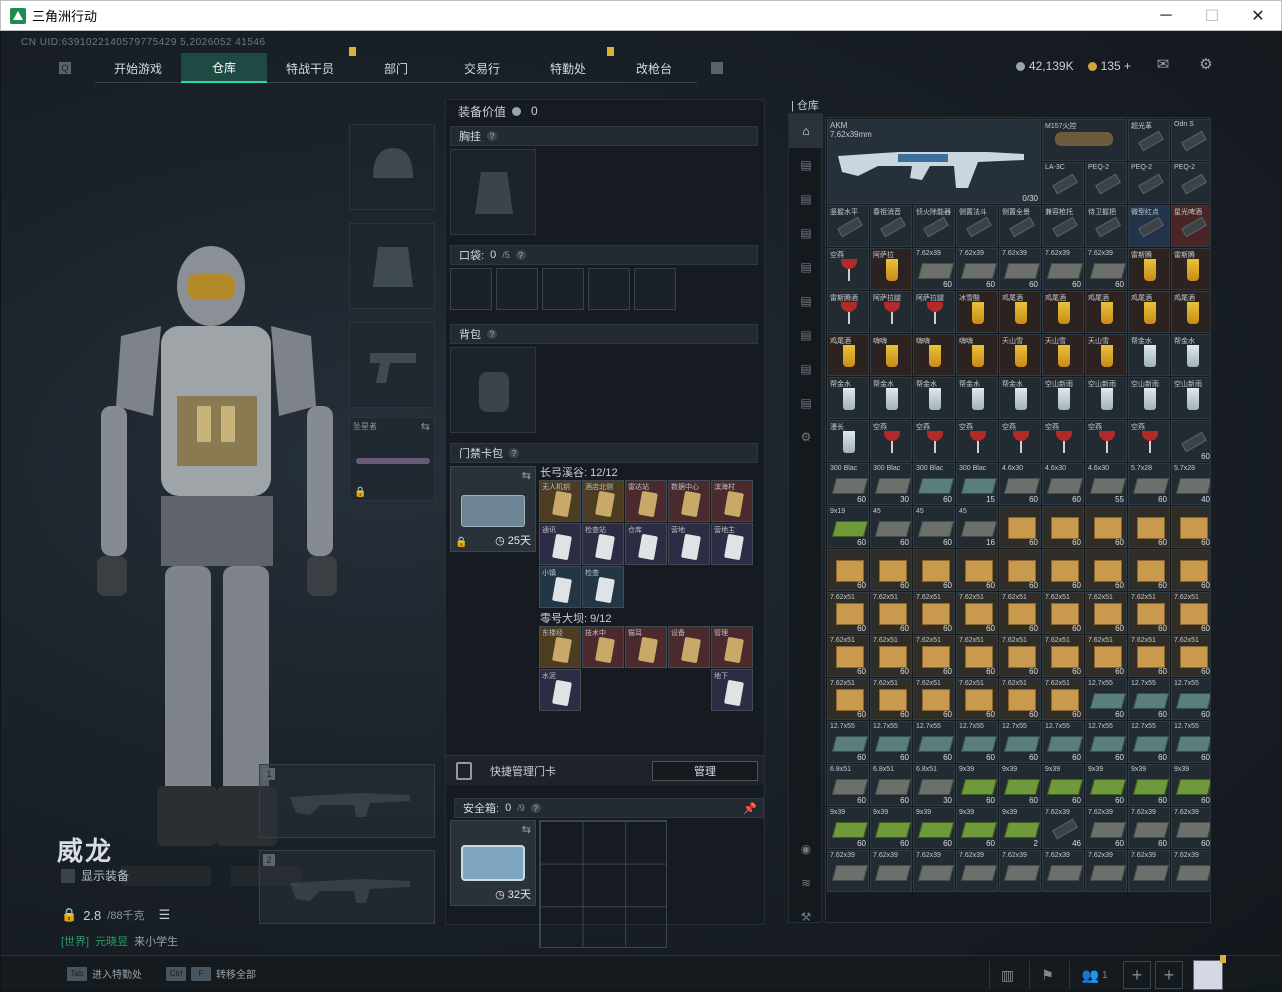 This screenshot has height=992, width=1282. Describe the element at coordinates (806, 267) in the screenshot. I see `warehouse-tab-tv-1: ▤` at that location.